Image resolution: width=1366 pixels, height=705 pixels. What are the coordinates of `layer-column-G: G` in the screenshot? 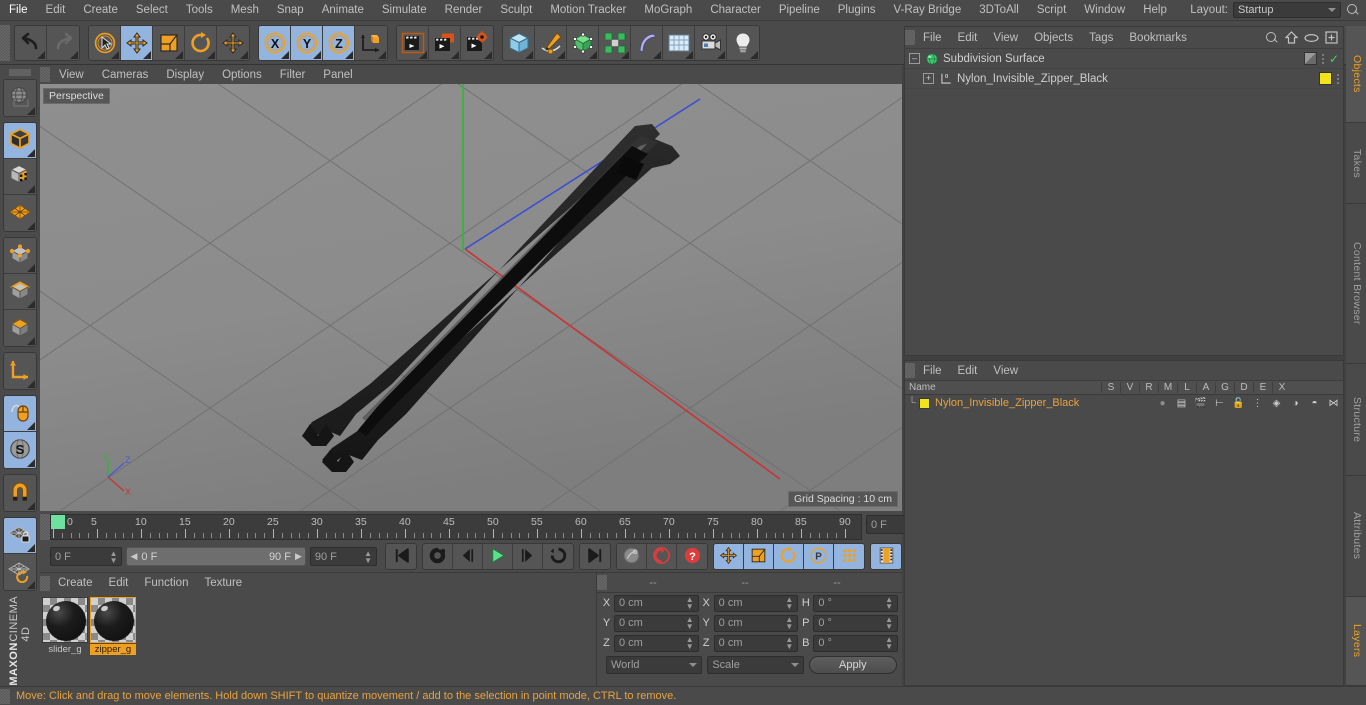 It's located at (1224, 387).